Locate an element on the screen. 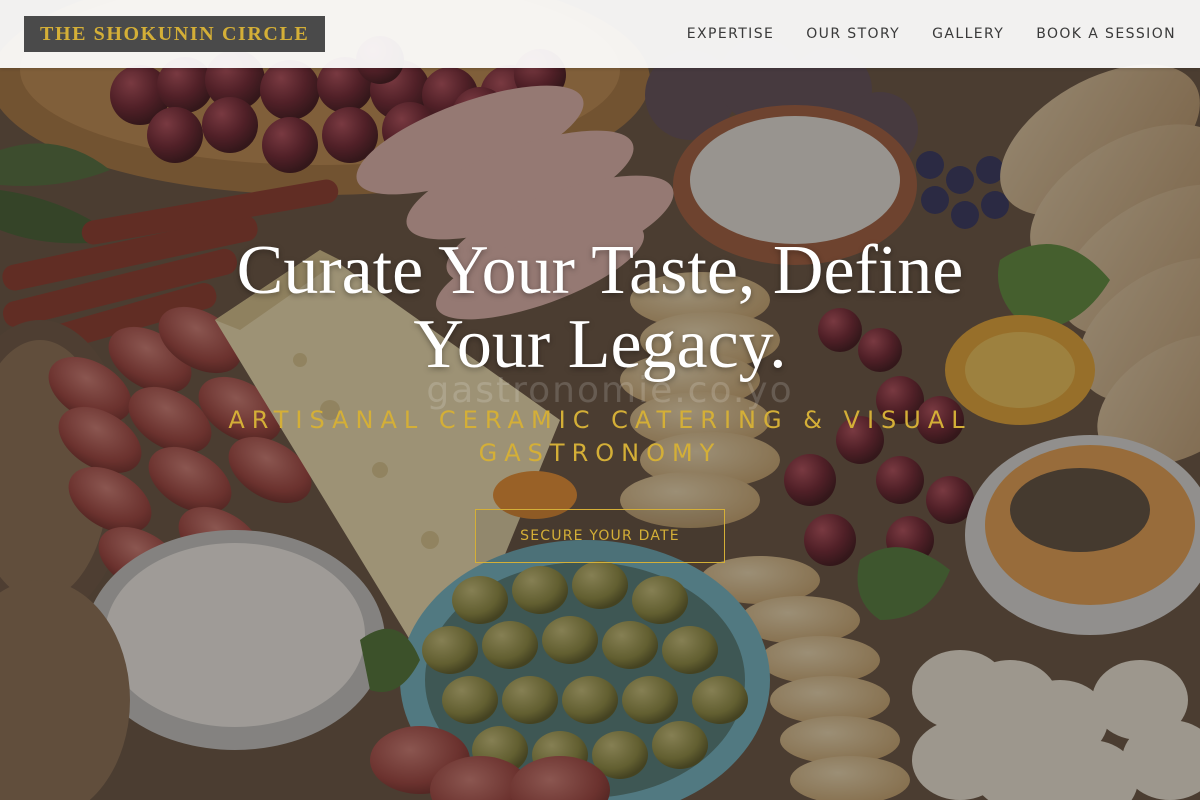 Image resolution: width=1200 pixels, height=800 pixels. hero-title: Curate Your Taste, Define Your Legacy. is located at coordinates (600, 308).